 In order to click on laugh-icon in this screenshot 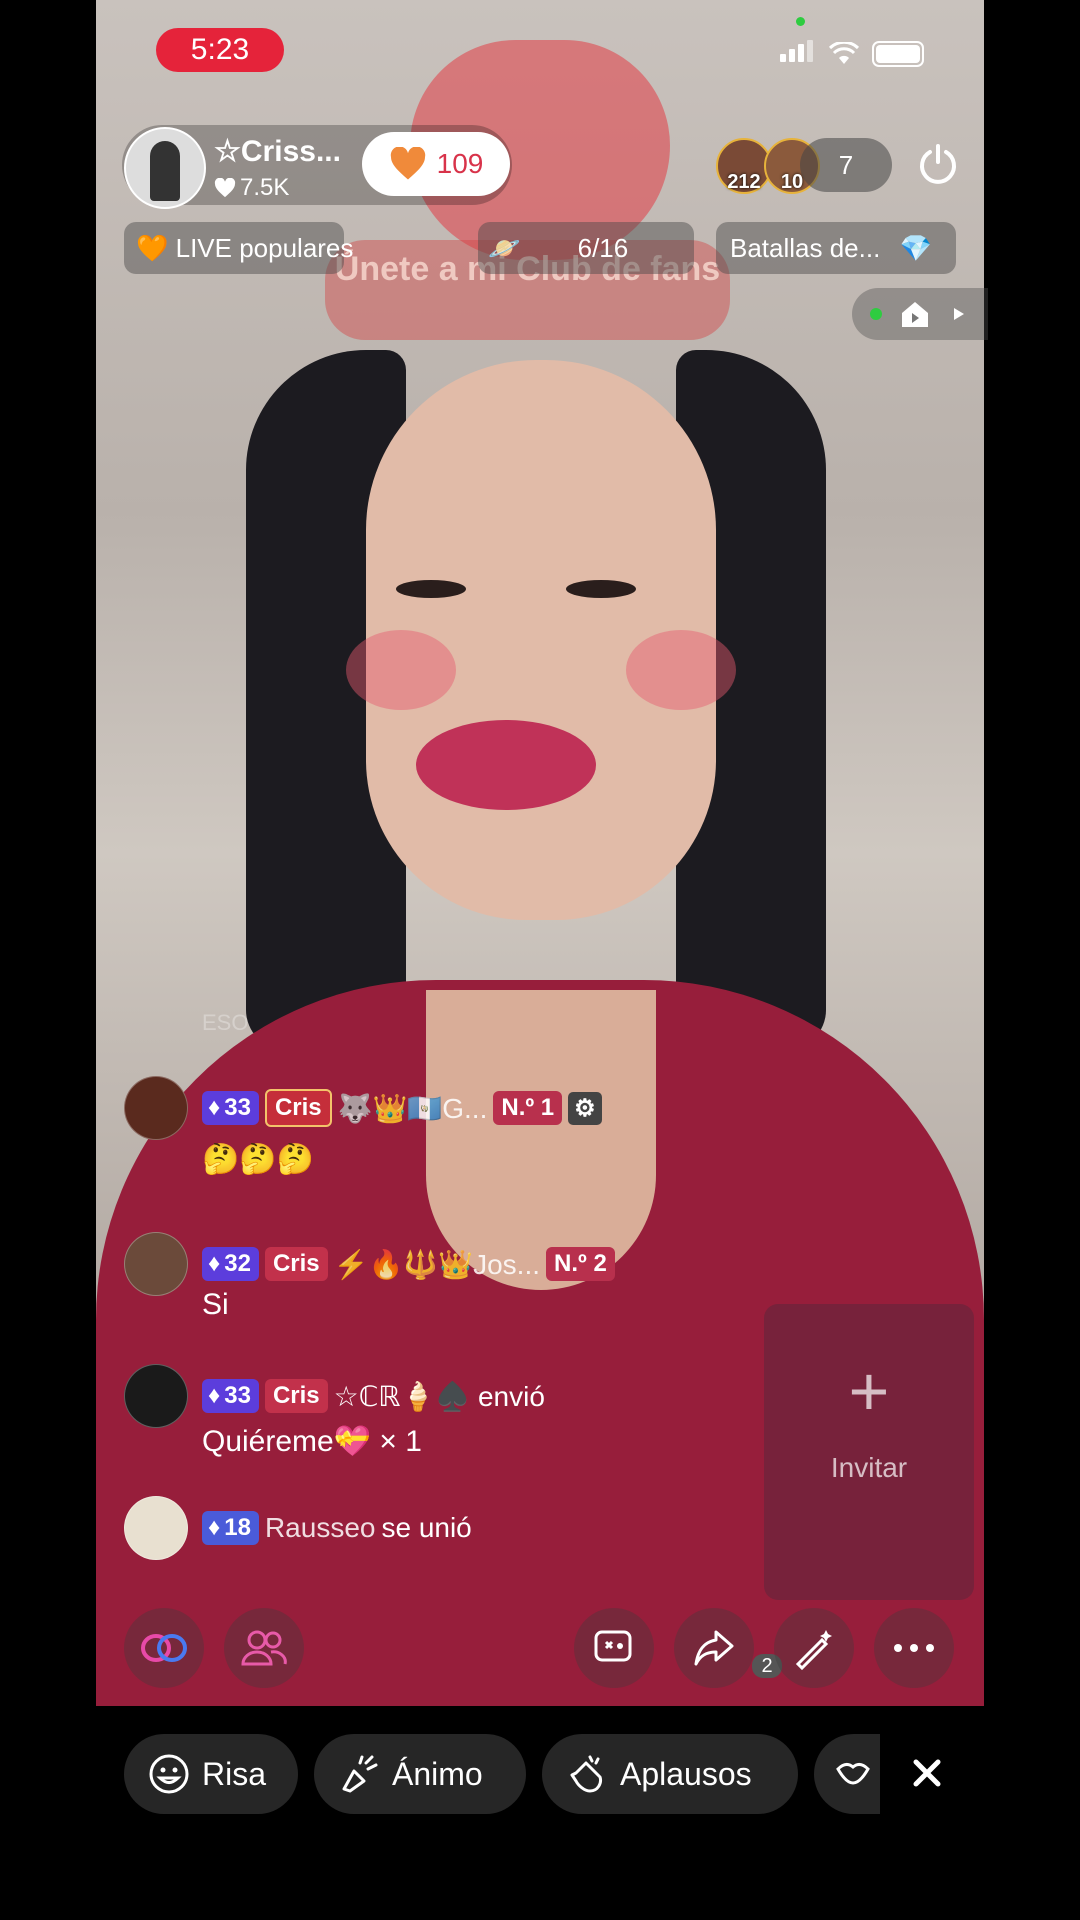, I will do `click(169, 1774)`.